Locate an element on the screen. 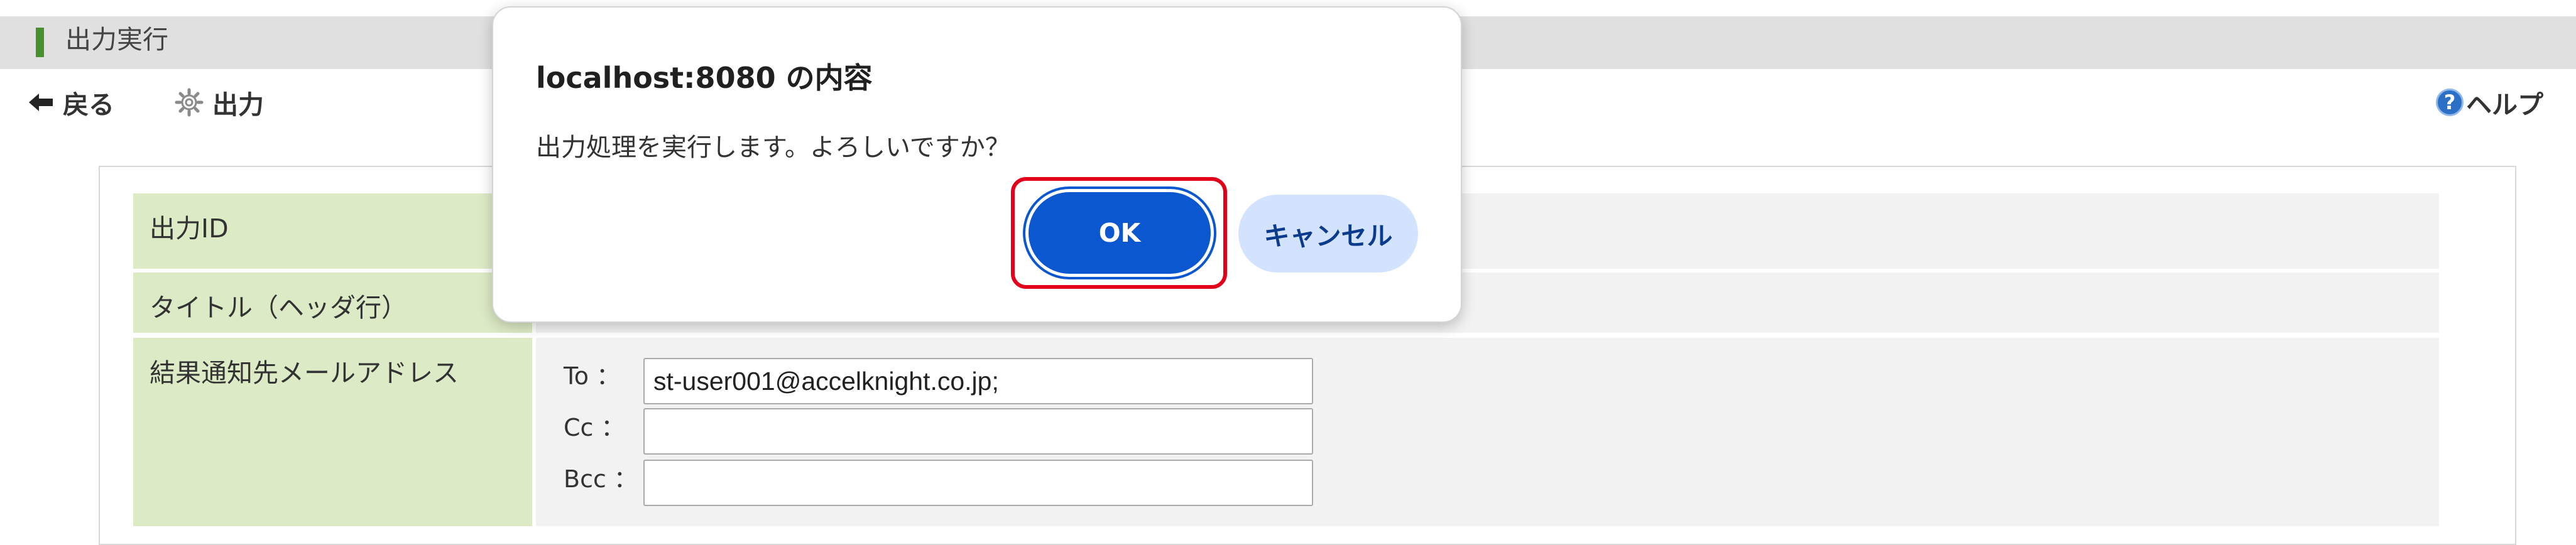  back-button: 戻る is located at coordinates (71, 104).